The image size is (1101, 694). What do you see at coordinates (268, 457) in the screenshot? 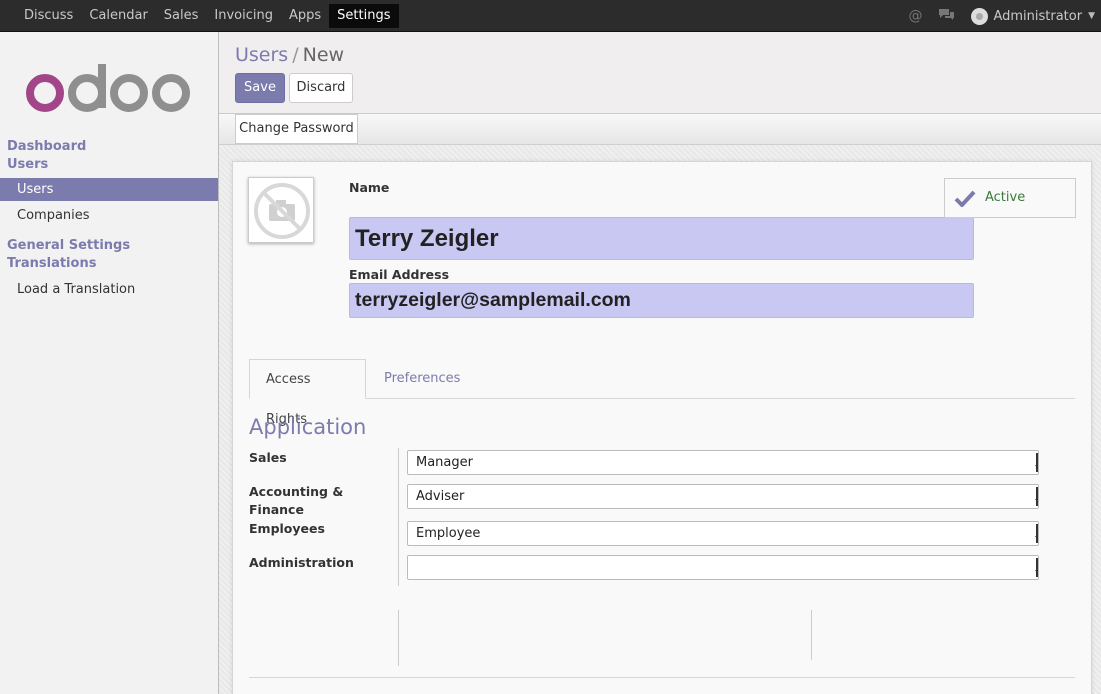
I see `sales-label: Sales` at bounding box center [268, 457].